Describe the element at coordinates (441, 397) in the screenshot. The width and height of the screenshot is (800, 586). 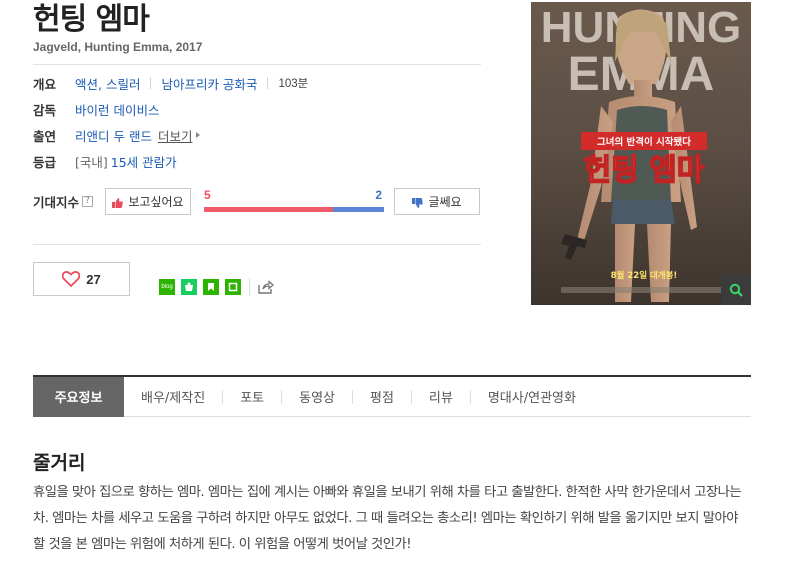
I see `tab-review: 리뷰` at that location.